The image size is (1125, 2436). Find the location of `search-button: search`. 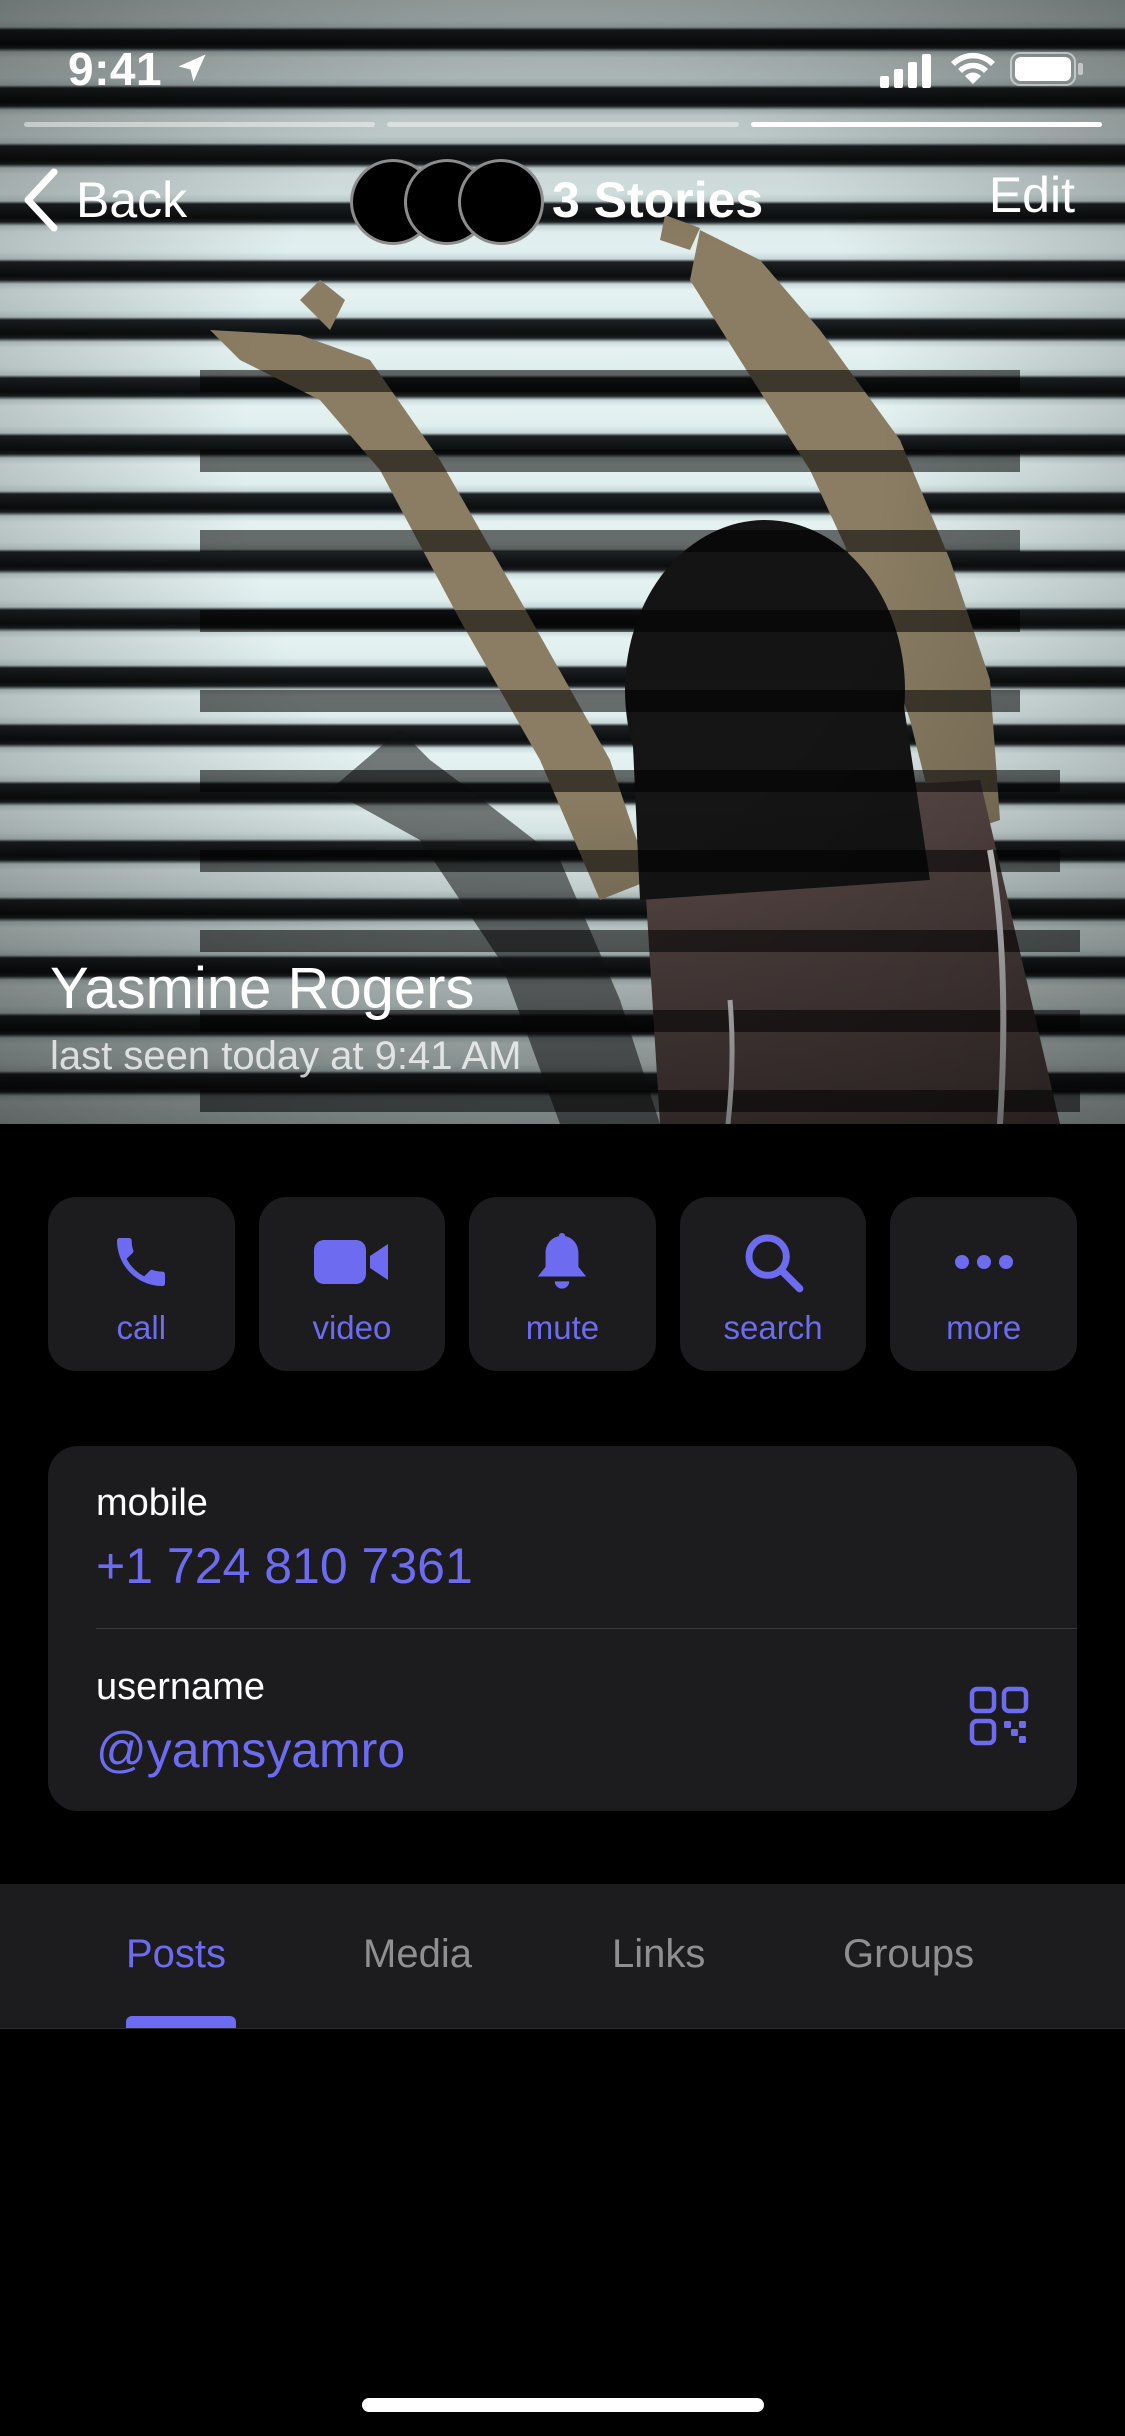

search-button: search is located at coordinates (773, 1284).